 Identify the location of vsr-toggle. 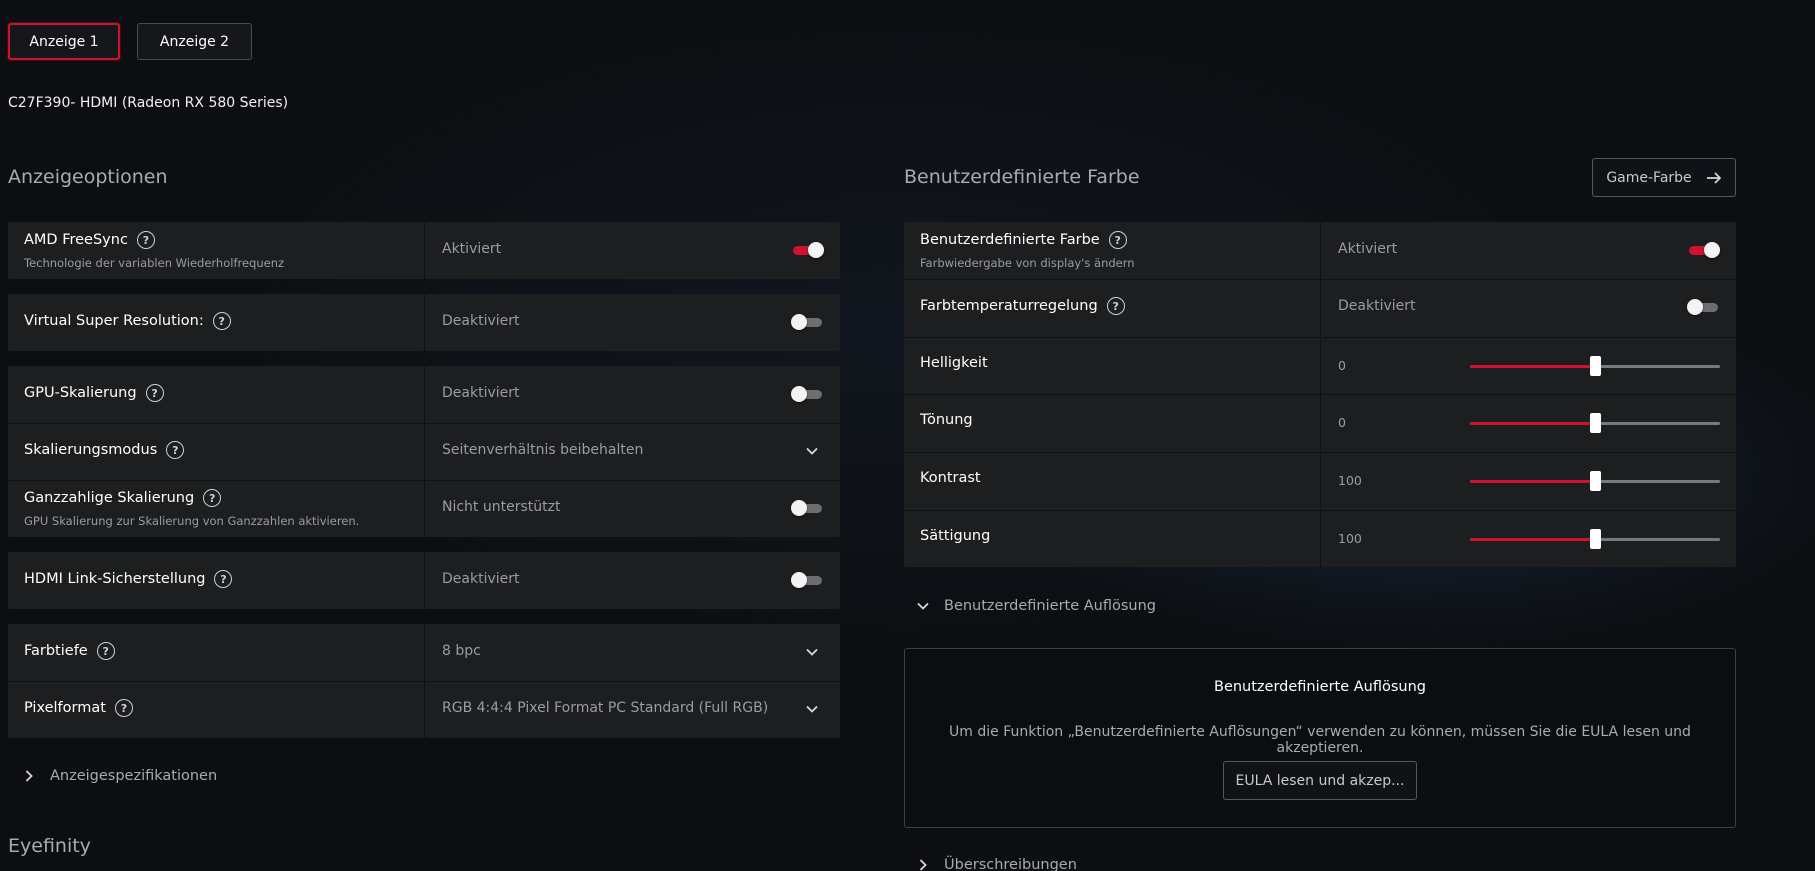
(807, 322).